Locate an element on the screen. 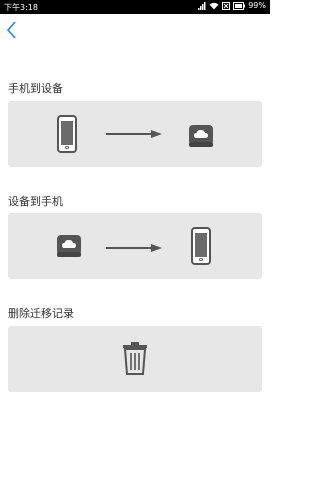 Image resolution: width=320 pixels, height=480 pixels. battery-icon is located at coordinates (239, 5).